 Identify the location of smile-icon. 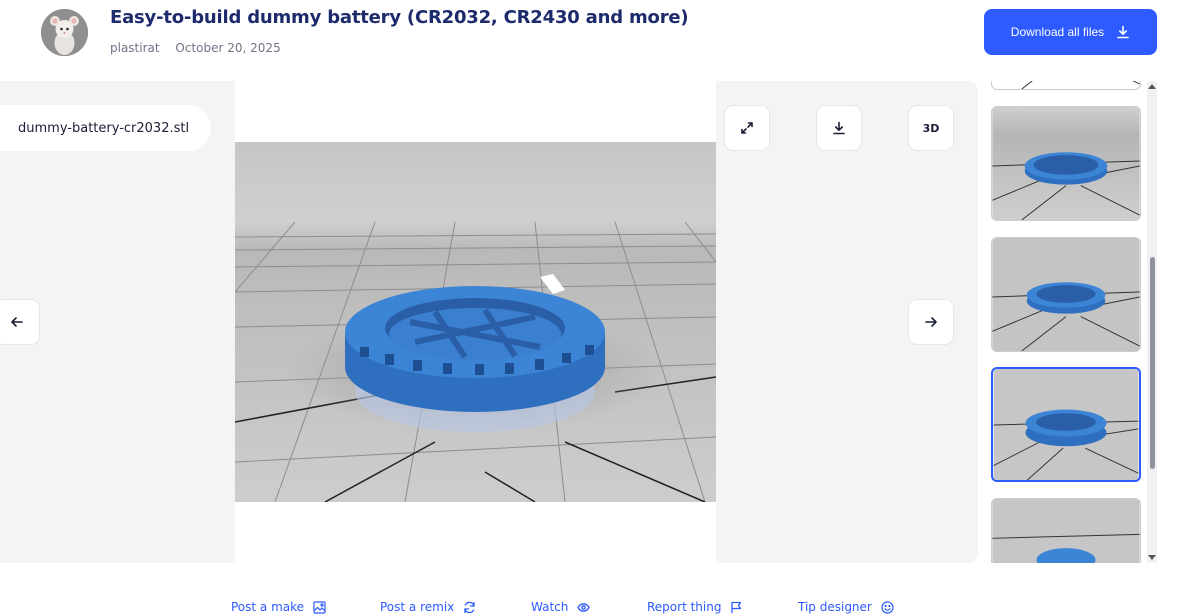
(887, 607).